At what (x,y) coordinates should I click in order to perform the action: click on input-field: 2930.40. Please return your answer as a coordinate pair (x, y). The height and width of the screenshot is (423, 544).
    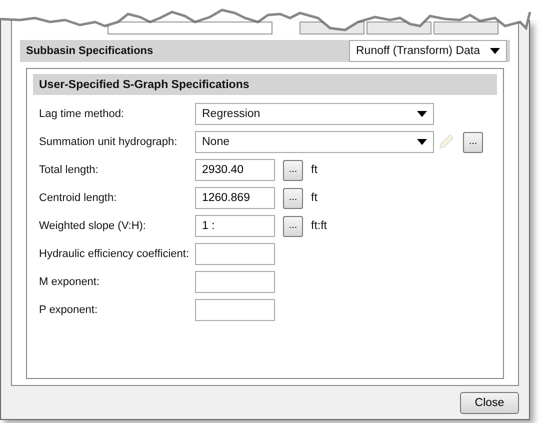
    Looking at the image, I should click on (235, 170).